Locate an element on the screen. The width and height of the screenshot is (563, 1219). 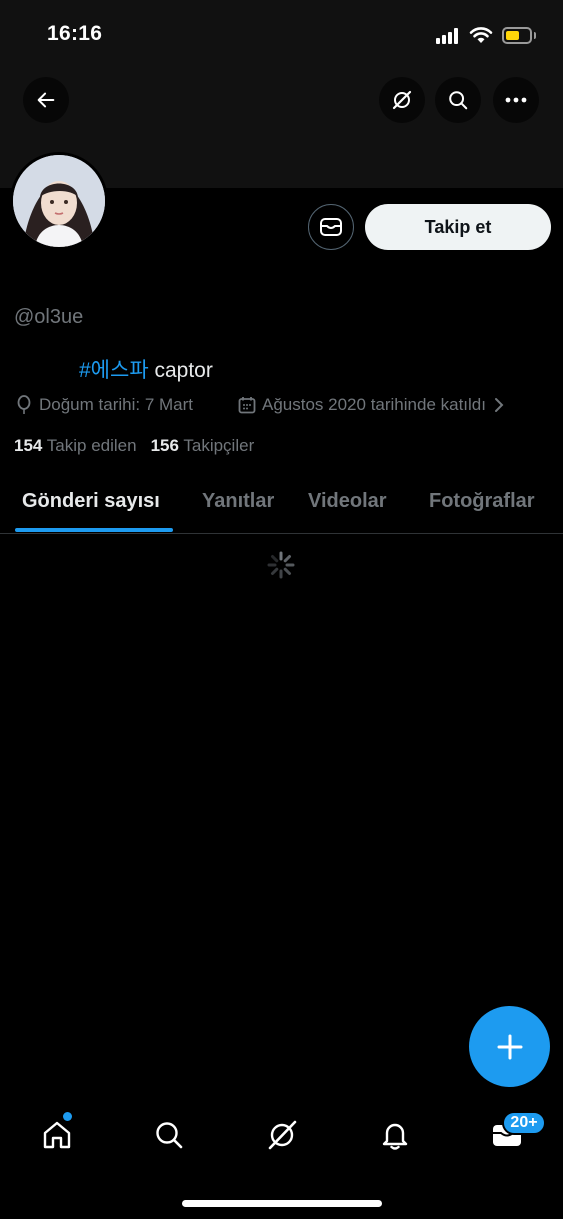
nav-search is located at coordinates (169, 1135).